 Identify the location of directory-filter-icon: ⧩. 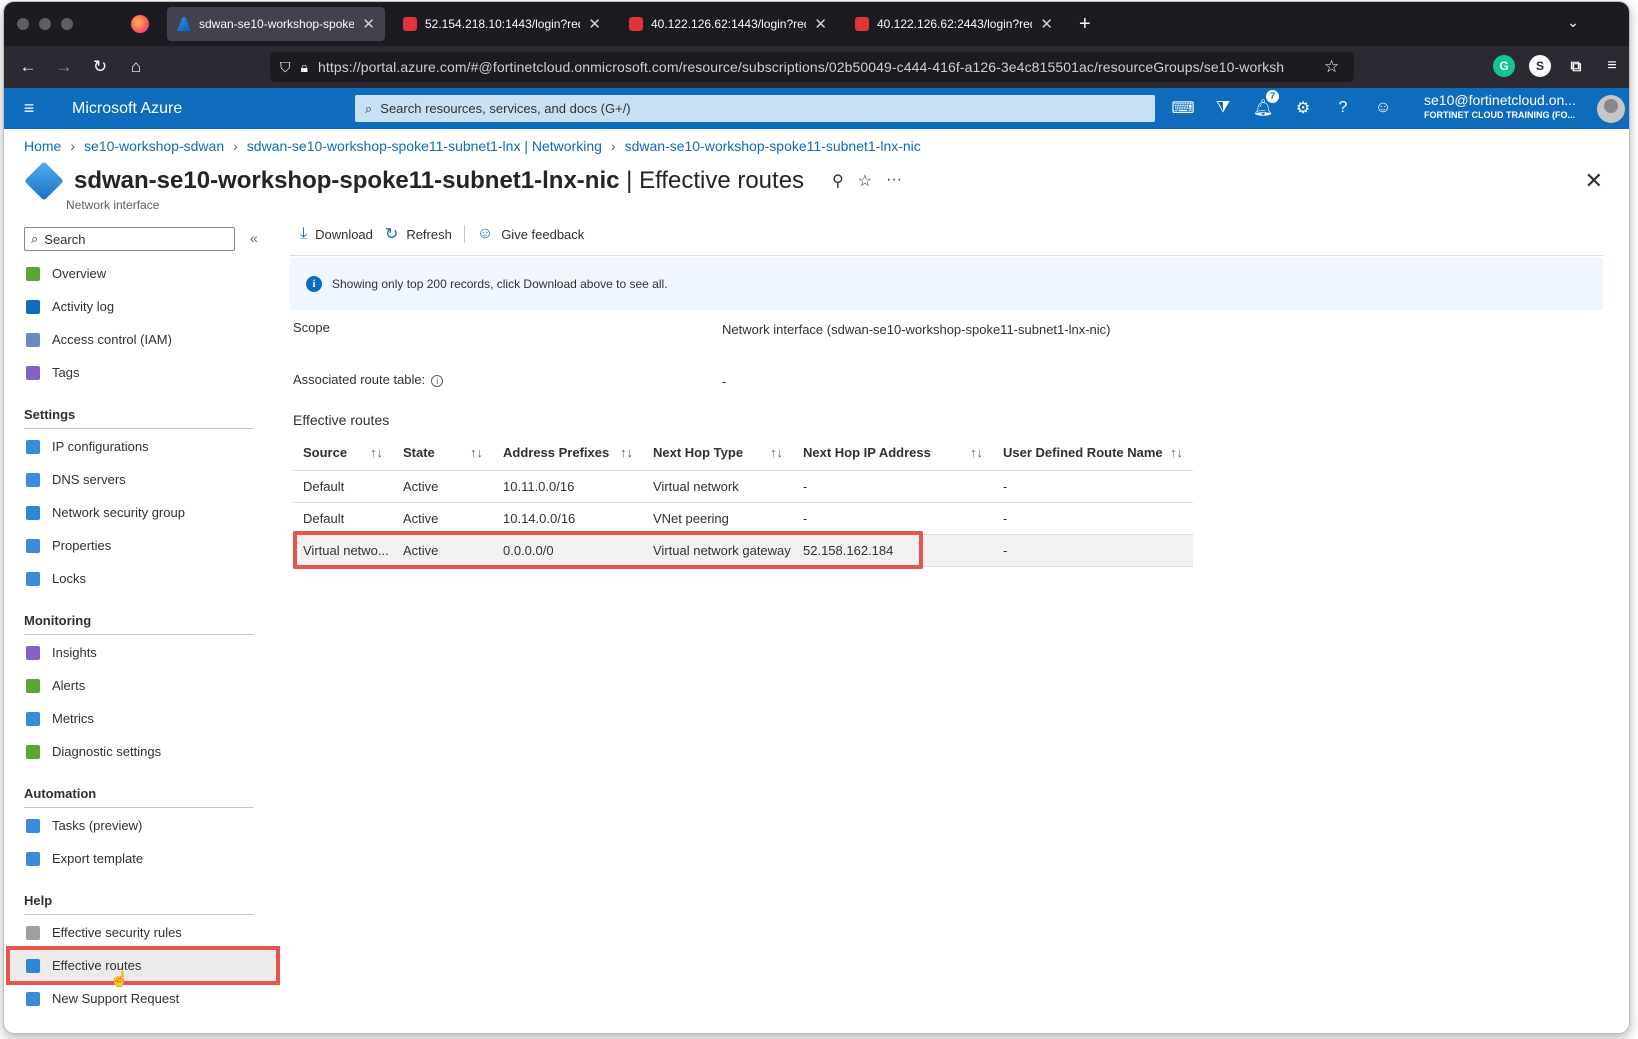
(1223, 108).